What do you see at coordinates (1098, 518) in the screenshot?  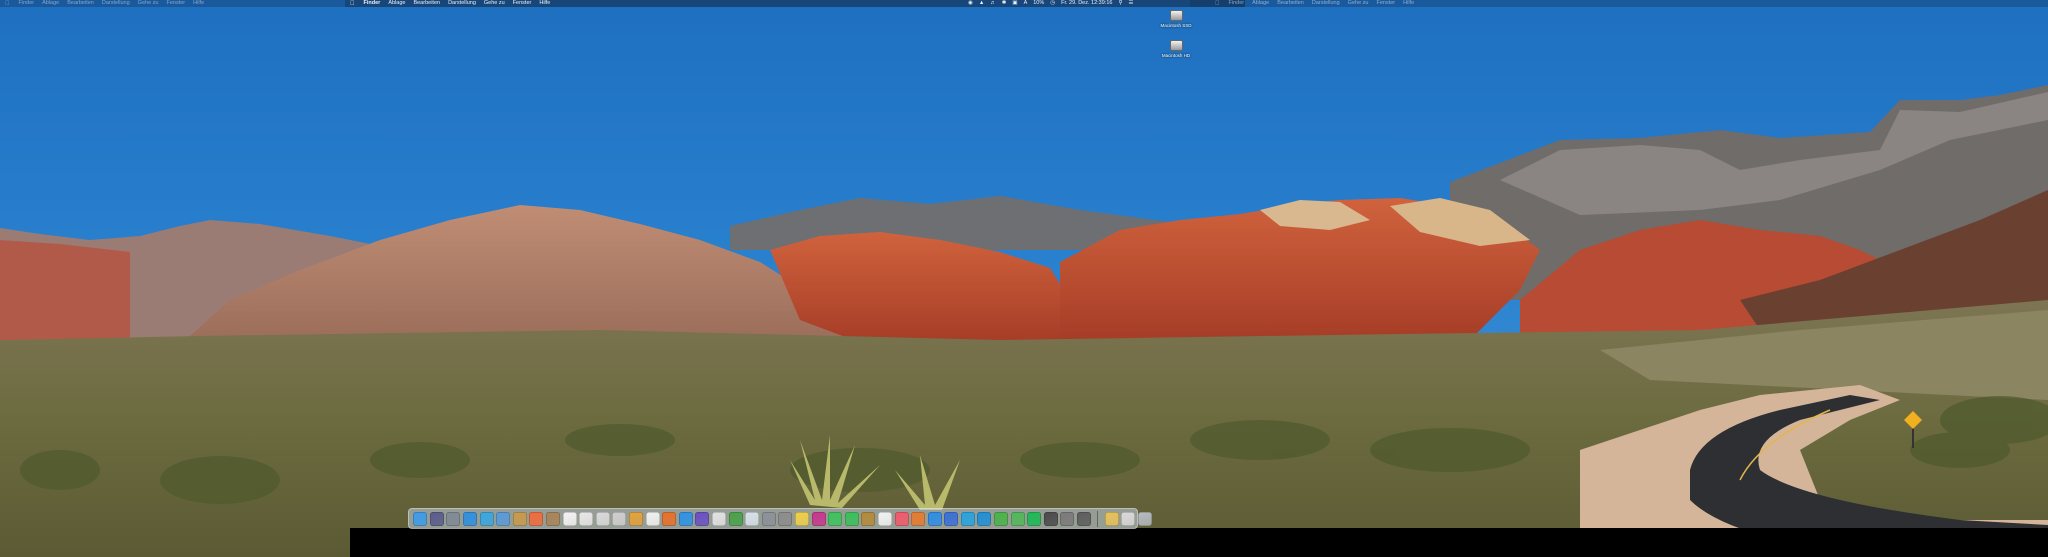 I see `dock-separator` at bounding box center [1098, 518].